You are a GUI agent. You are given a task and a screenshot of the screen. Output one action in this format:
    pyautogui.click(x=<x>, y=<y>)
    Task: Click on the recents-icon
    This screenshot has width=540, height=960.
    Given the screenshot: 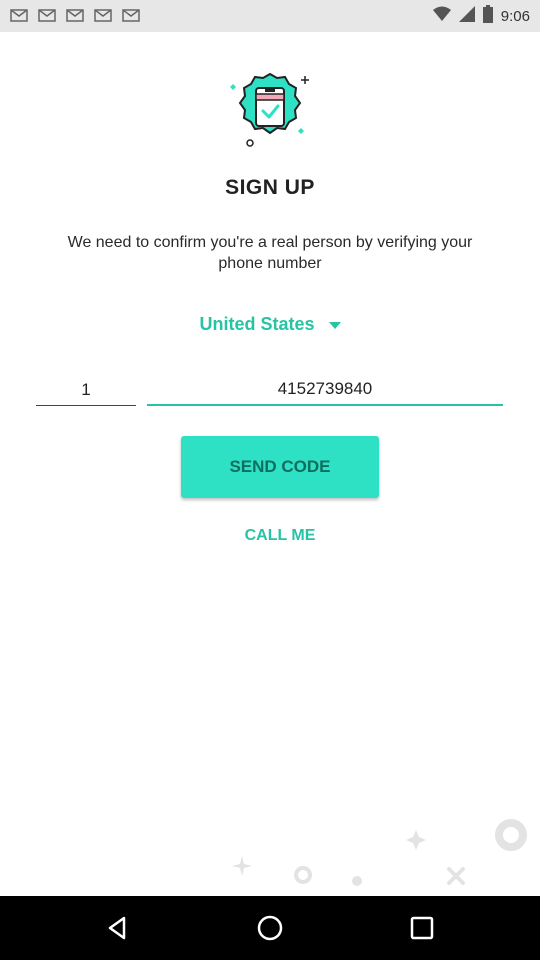 What is the action you would take?
    pyautogui.click(x=422, y=928)
    